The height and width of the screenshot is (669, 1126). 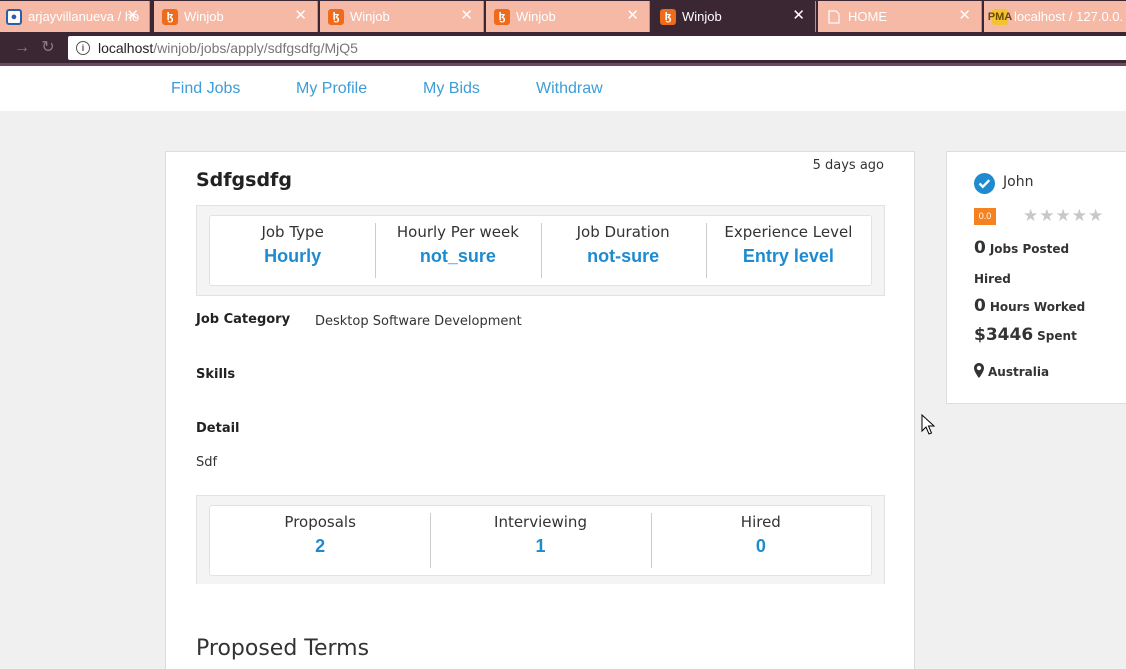 What do you see at coordinates (928, 427) in the screenshot?
I see `mouse-cursor-icon` at bounding box center [928, 427].